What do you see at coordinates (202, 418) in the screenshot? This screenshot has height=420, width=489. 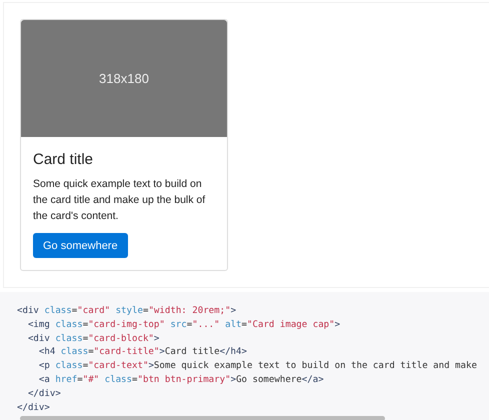 I see `scrollbar` at bounding box center [202, 418].